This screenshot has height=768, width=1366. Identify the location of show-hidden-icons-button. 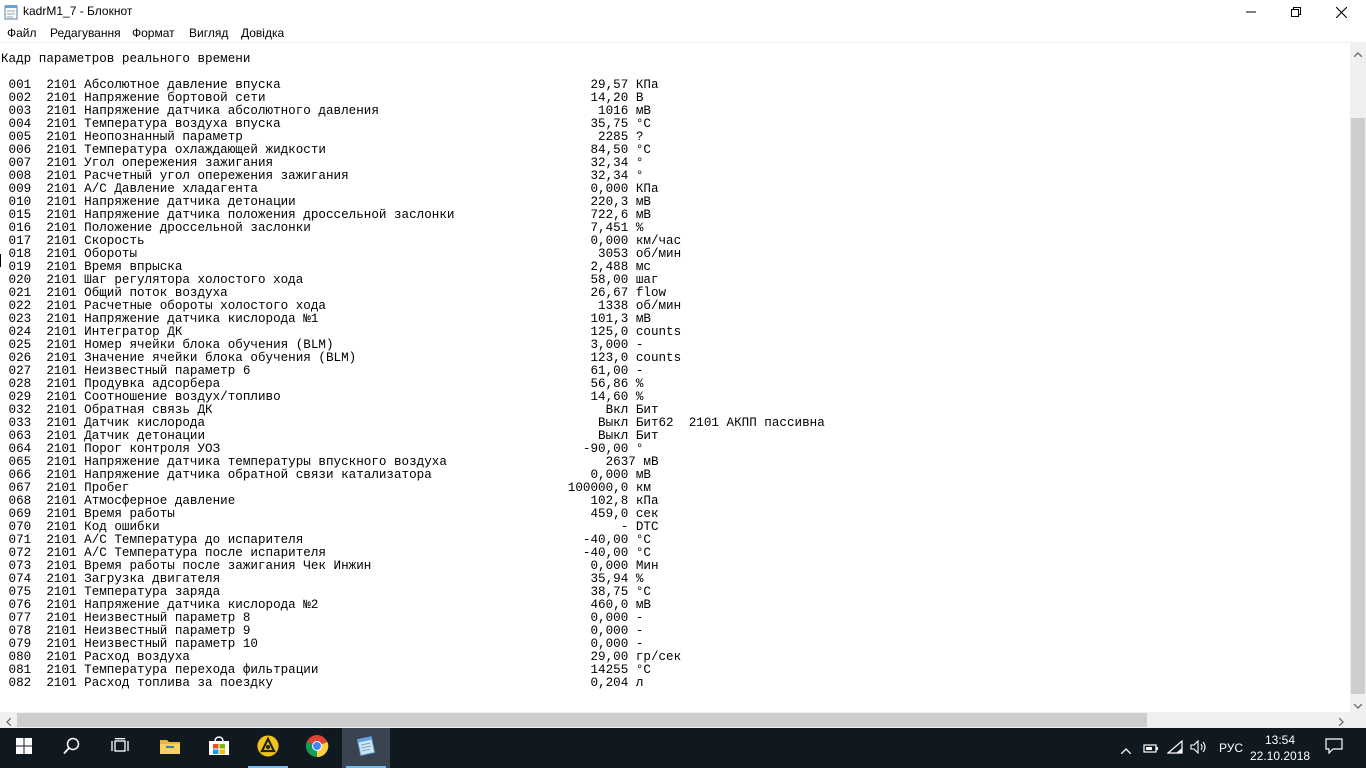
(1126, 748).